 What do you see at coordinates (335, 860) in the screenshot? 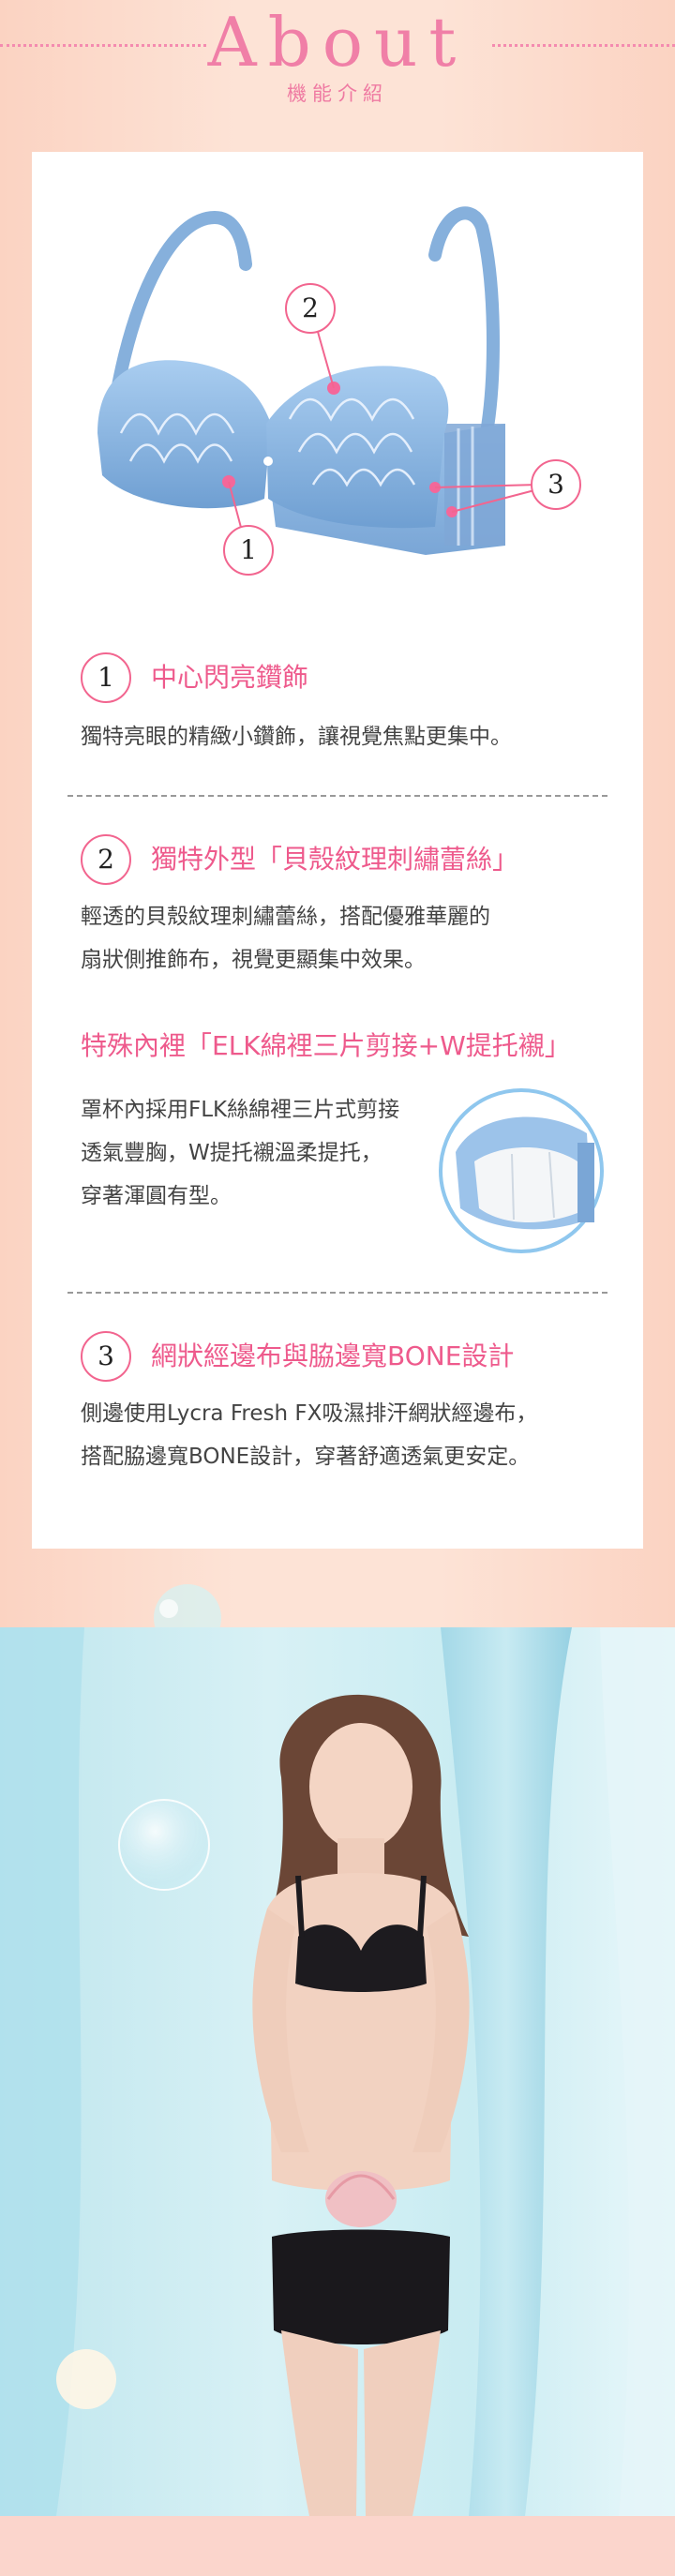
I see `feature-2-title: 獨特外型「貝殼紋理刺繡蕾絲」` at bounding box center [335, 860].